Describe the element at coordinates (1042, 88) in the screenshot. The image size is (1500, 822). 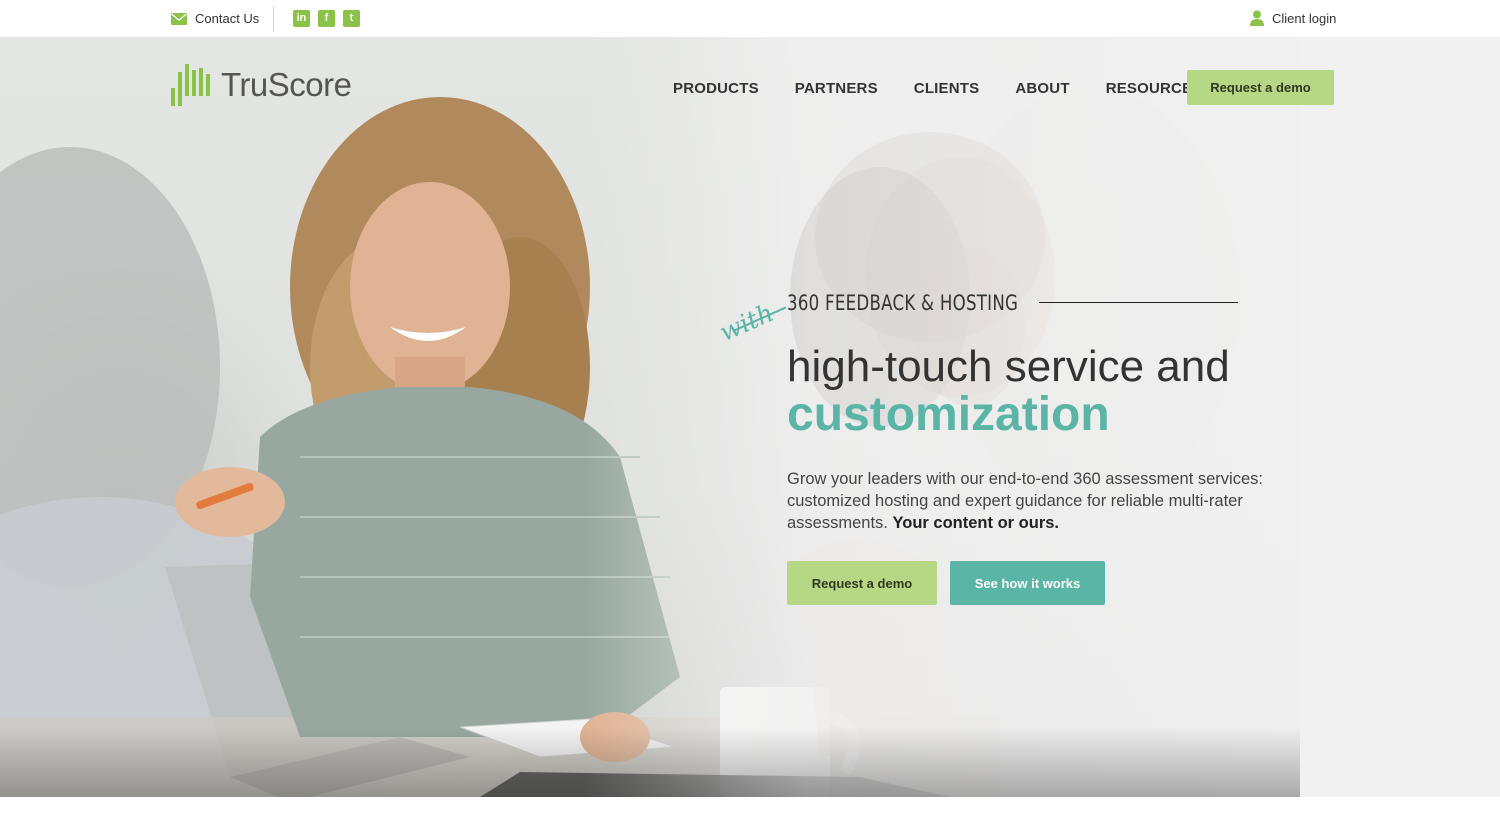
I see `nav-item-about: ABOUT` at that location.